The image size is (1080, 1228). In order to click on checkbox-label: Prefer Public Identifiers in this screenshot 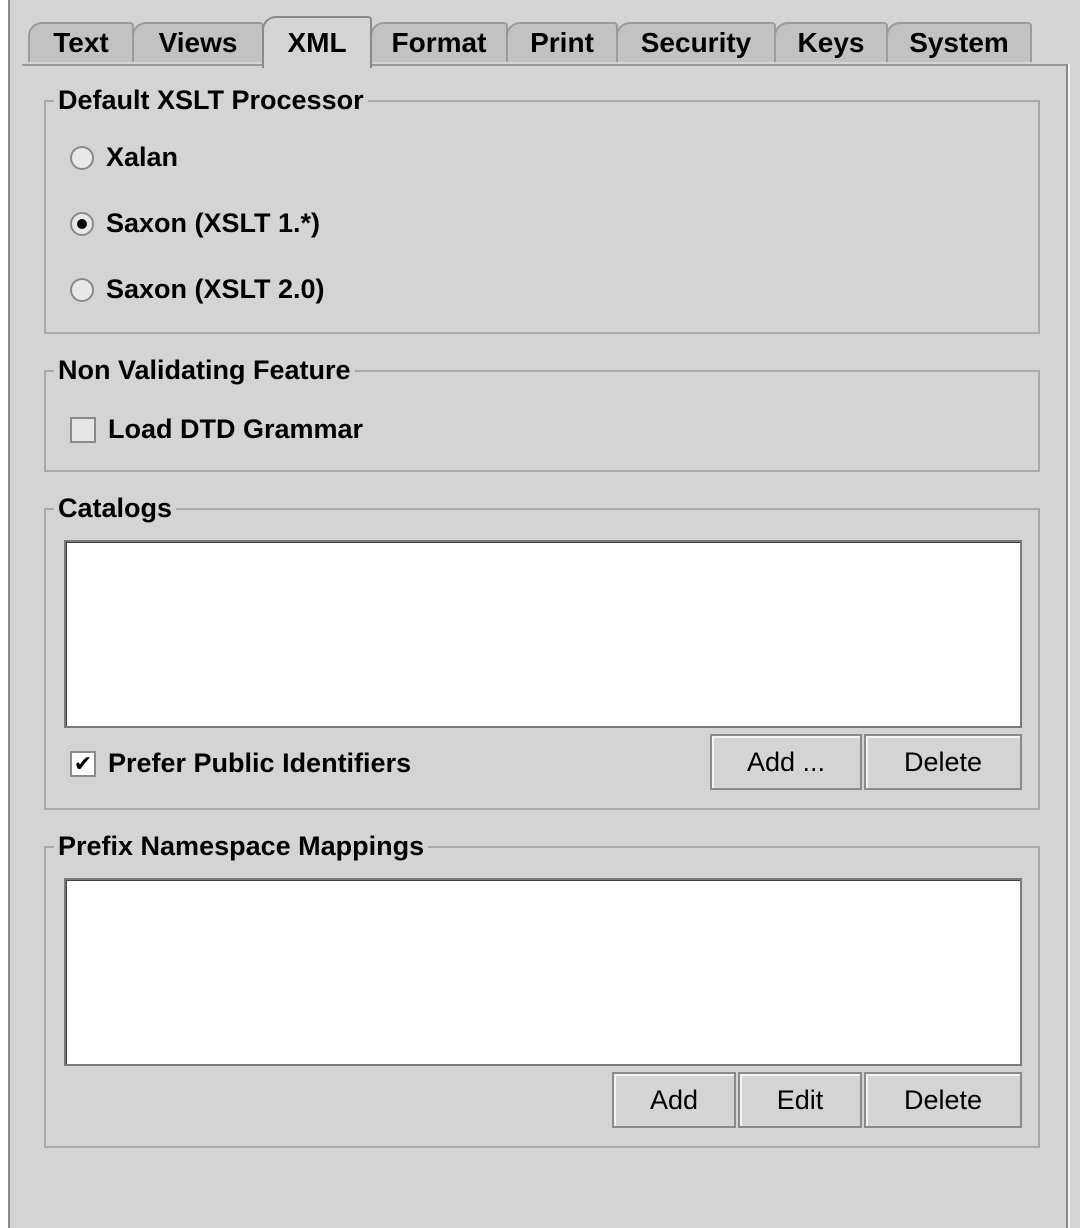, I will do `click(260, 763)`.